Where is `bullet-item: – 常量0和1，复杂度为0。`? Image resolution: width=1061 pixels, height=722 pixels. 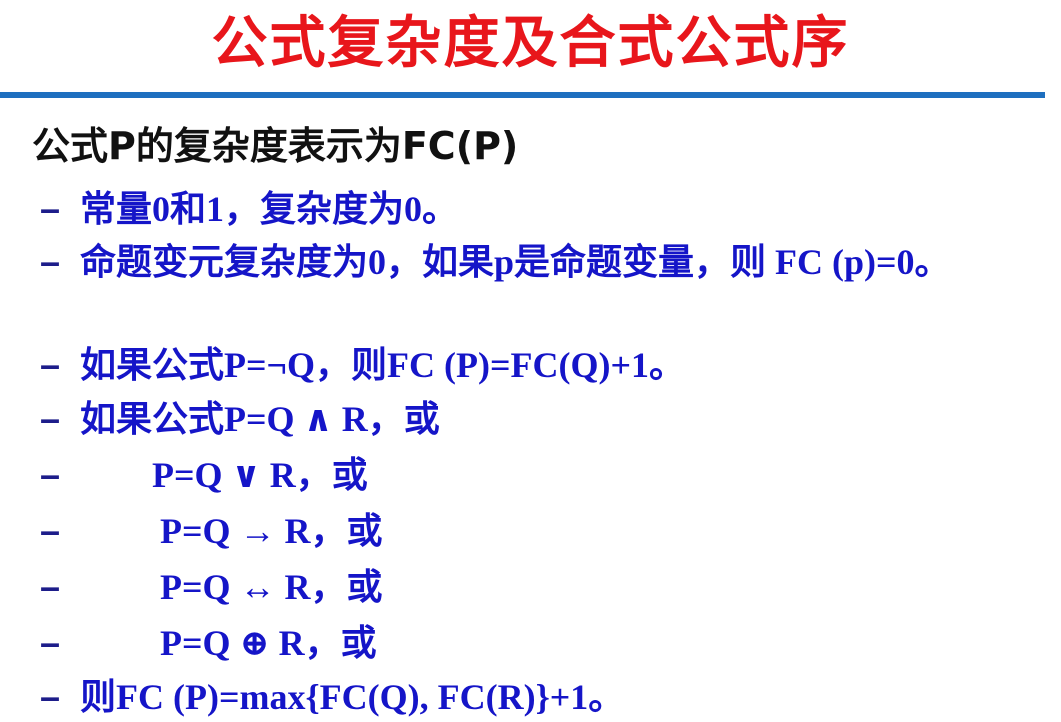
bullet-item: – 常量0和1，复杂度为0。 is located at coordinates (249, 209).